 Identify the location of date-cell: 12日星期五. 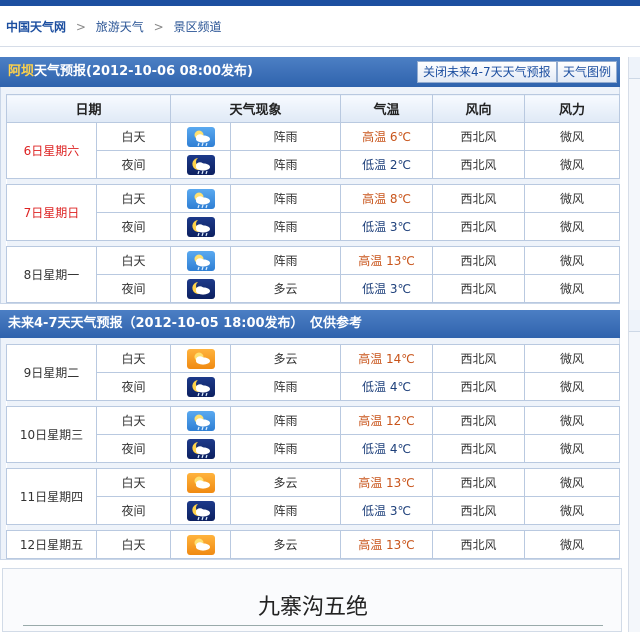
(51, 544).